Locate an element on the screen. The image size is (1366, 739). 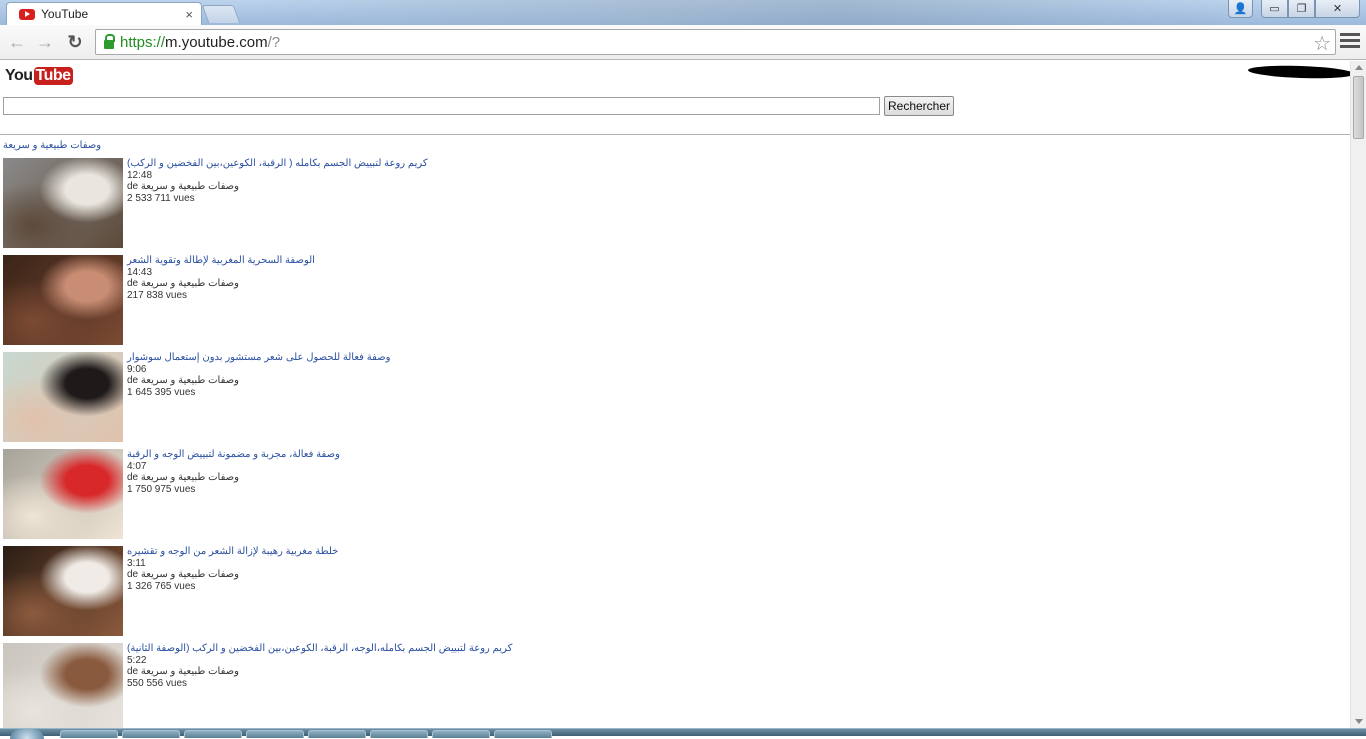
url-host: m.youtube.com is located at coordinates (216, 42).